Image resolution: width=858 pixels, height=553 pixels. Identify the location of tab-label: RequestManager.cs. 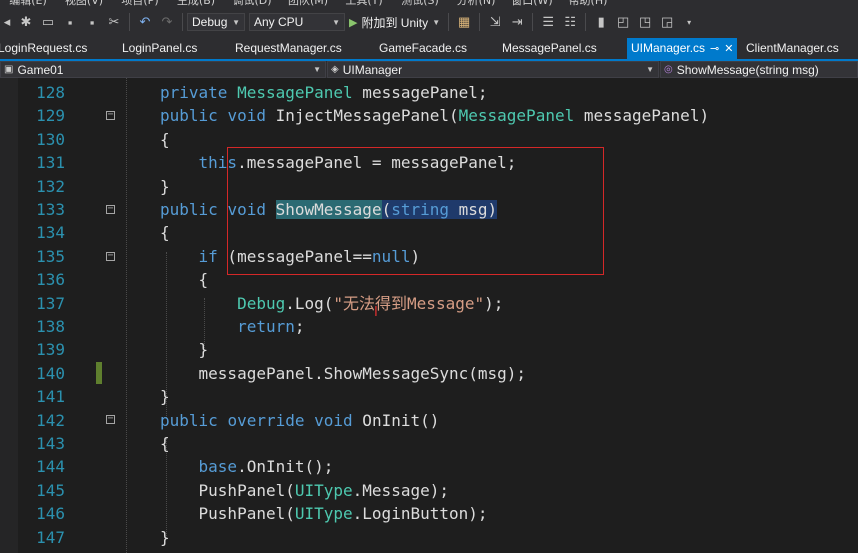
(288, 48).